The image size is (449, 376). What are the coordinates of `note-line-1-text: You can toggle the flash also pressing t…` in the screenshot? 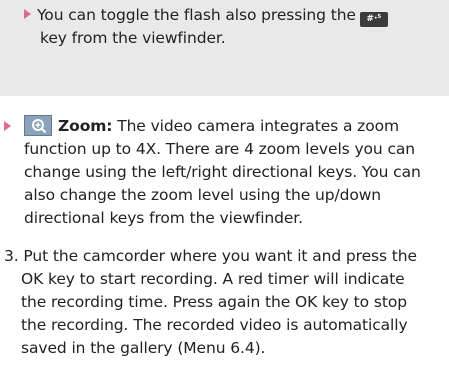 It's located at (196, 15).